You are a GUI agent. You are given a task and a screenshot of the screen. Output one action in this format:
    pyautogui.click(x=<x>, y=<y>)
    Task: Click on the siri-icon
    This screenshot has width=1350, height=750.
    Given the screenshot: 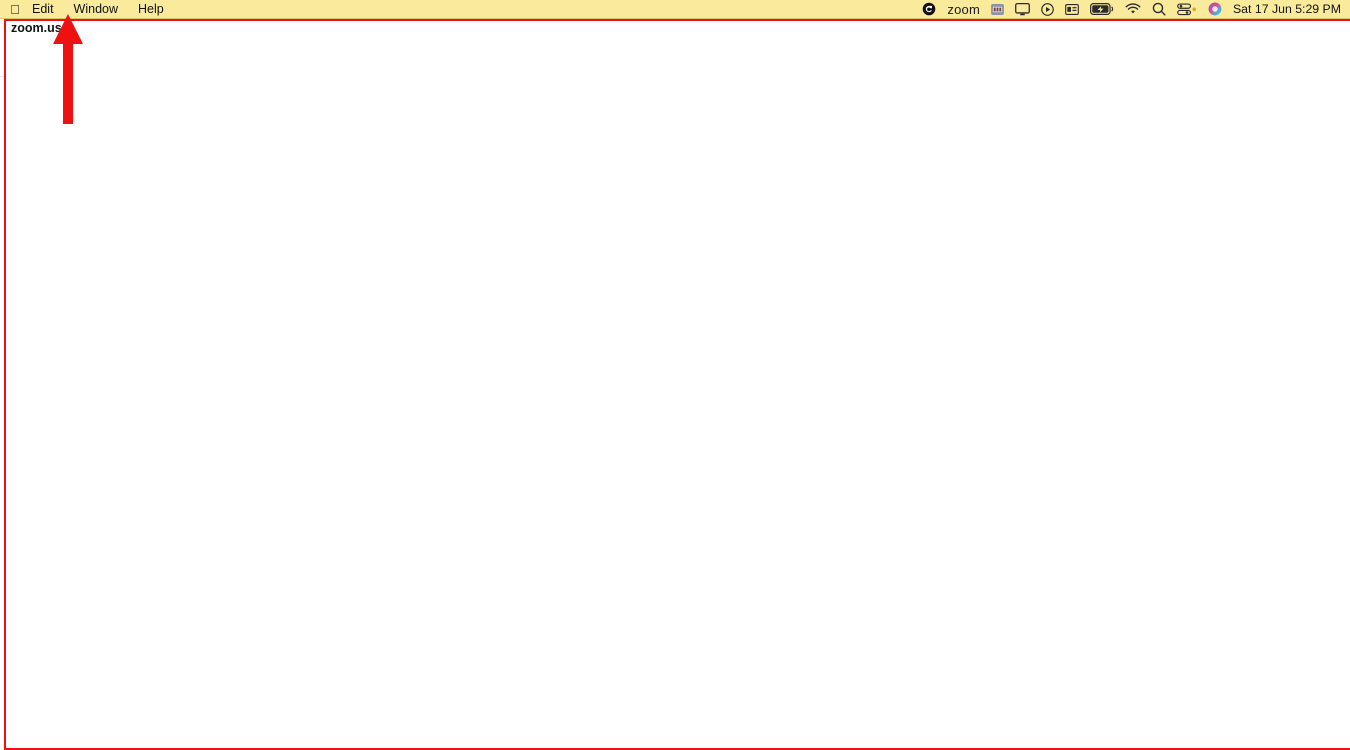 What is the action you would take?
    pyautogui.click(x=1215, y=9)
    